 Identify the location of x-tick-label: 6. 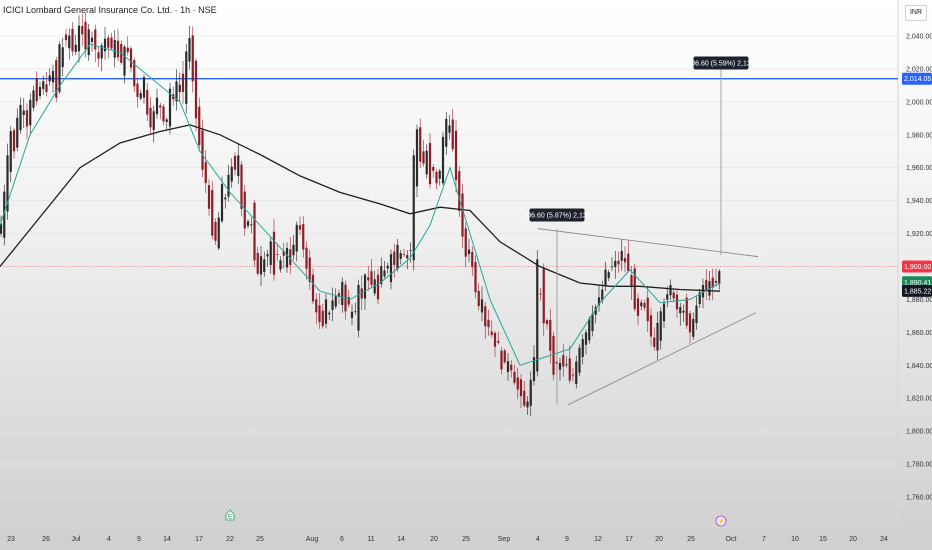
(342, 539).